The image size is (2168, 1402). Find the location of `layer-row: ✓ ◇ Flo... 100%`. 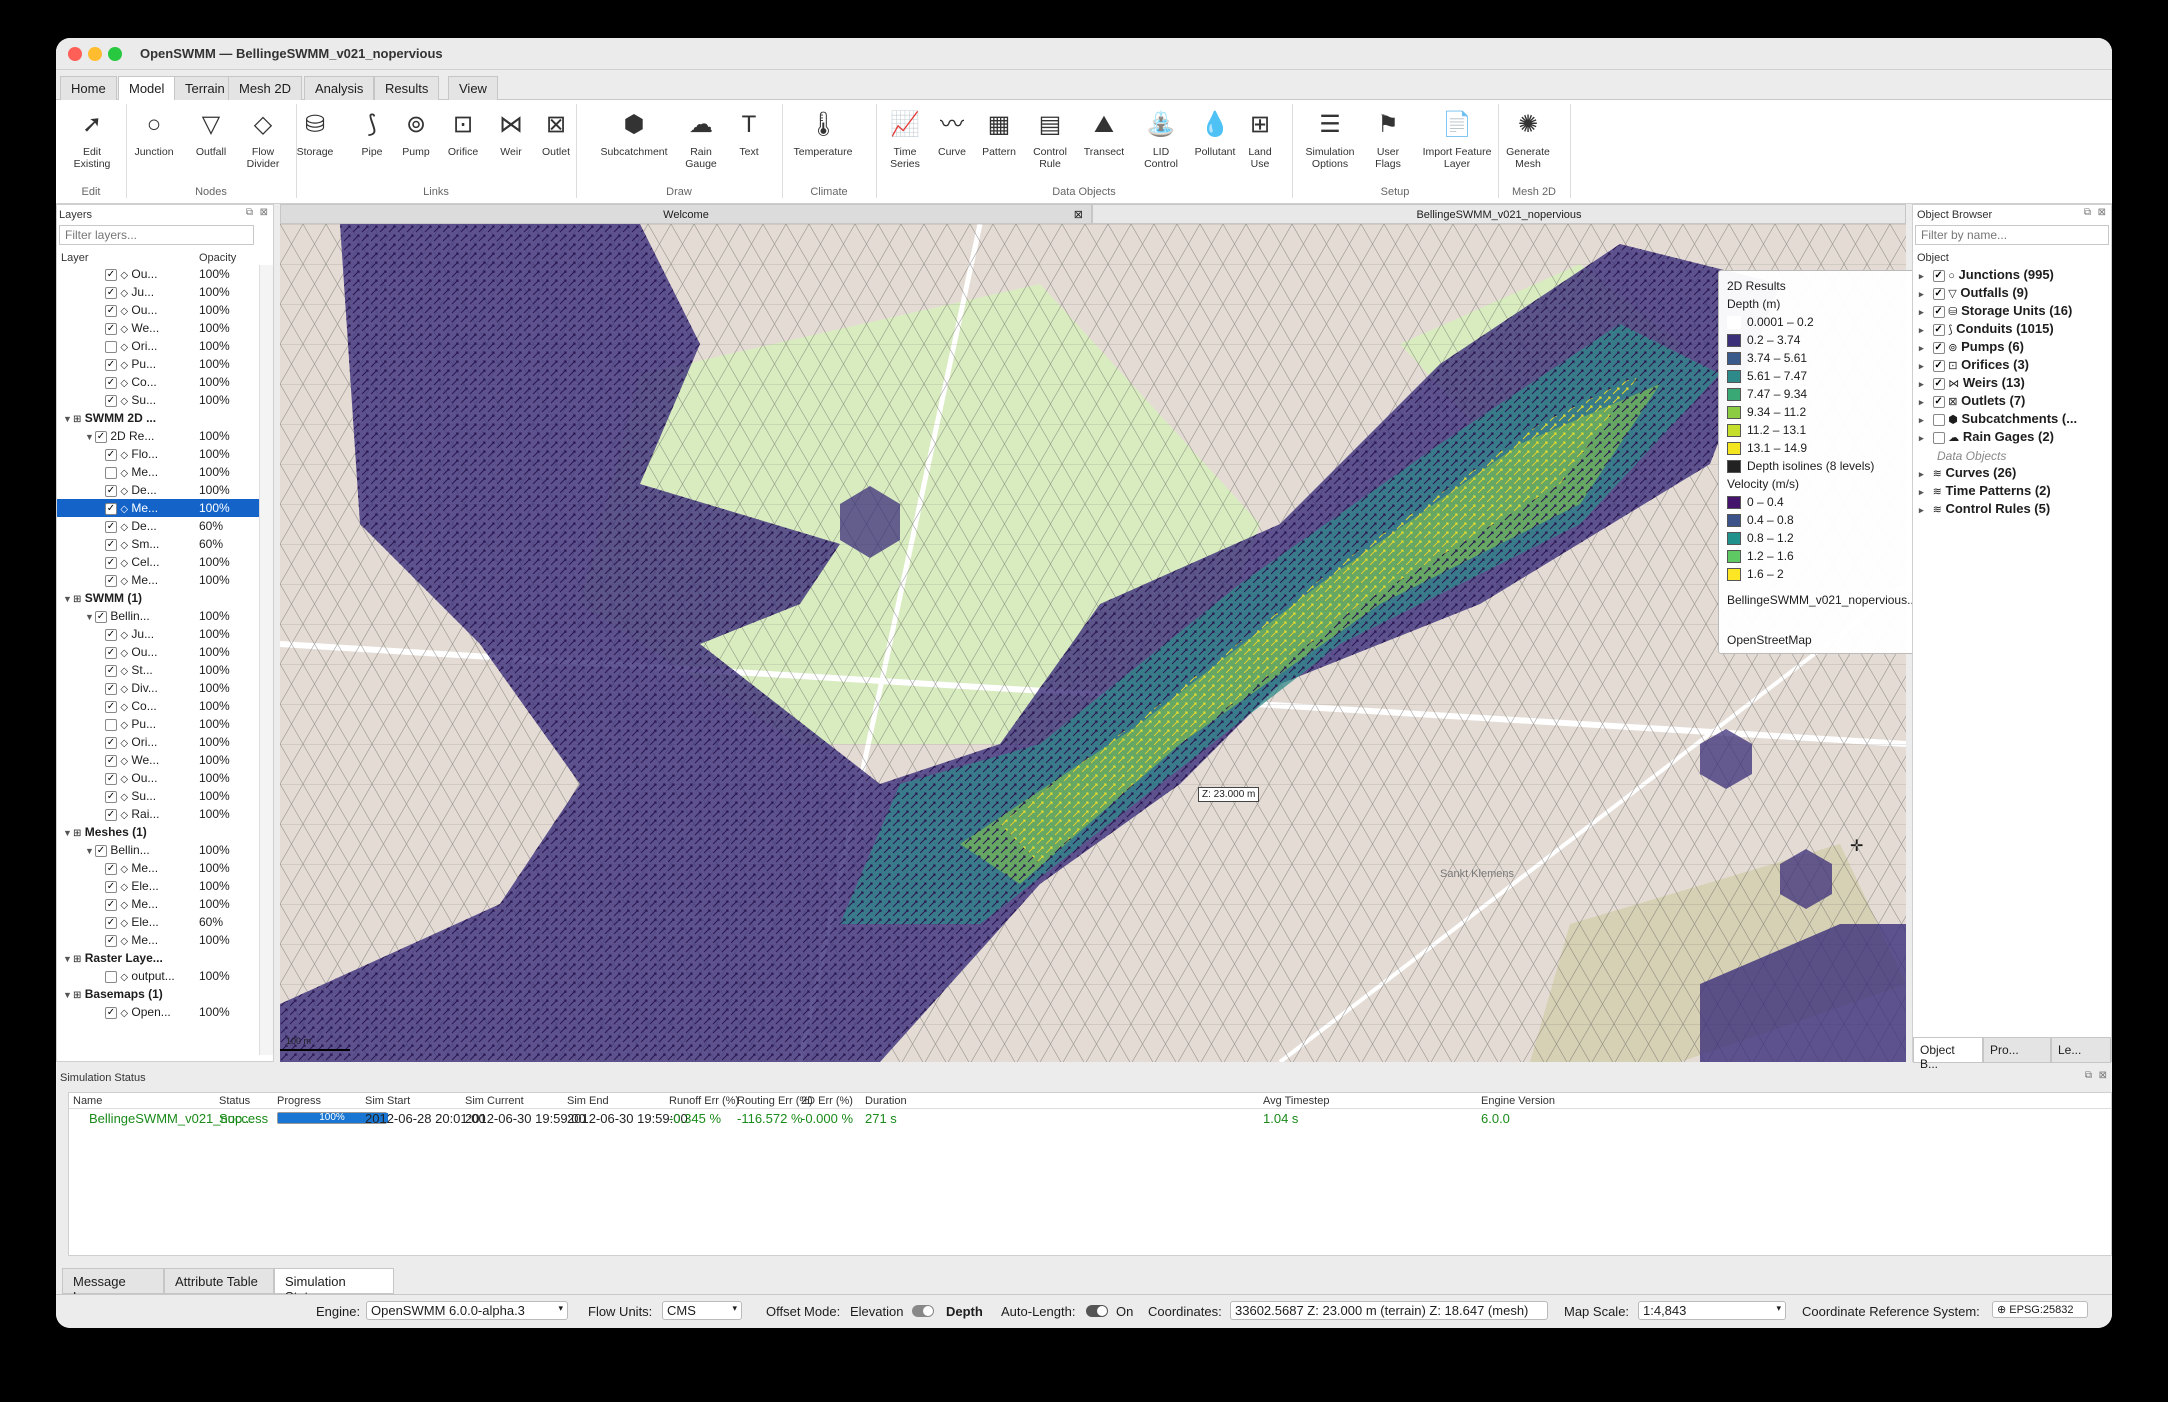

layer-row: ✓ ◇ Flo... 100% is located at coordinates (158, 454).